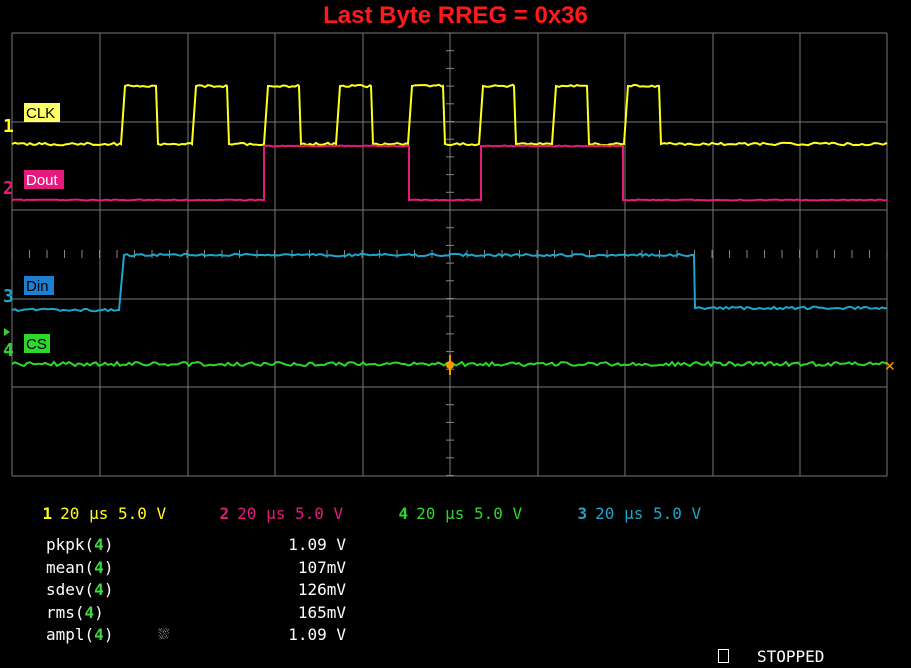 This screenshot has width=911, height=668. Describe the element at coordinates (196, 568) in the screenshot. I see `measurement-row: mean(4) 107mV` at that location.